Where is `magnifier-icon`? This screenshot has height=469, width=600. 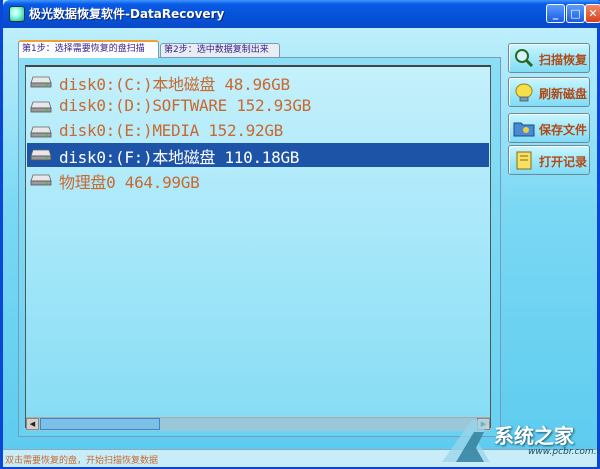 magnifier-icon is located at coordinates (524, 58).